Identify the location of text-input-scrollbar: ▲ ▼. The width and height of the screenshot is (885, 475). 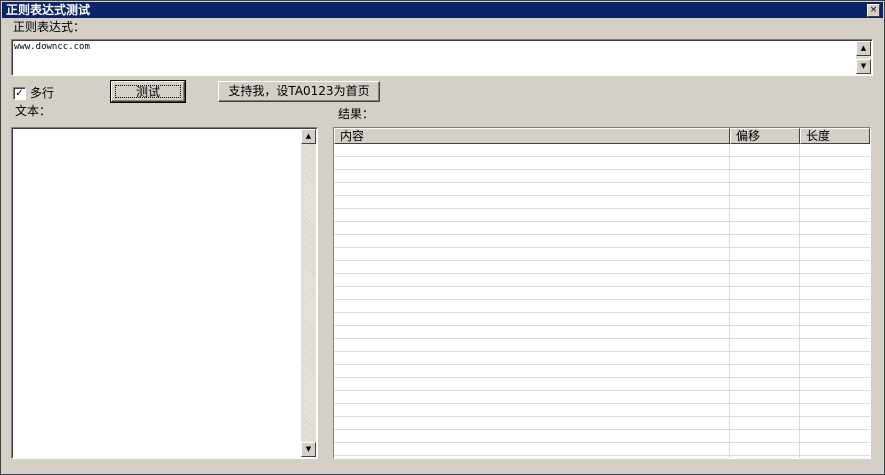
(308, 293).